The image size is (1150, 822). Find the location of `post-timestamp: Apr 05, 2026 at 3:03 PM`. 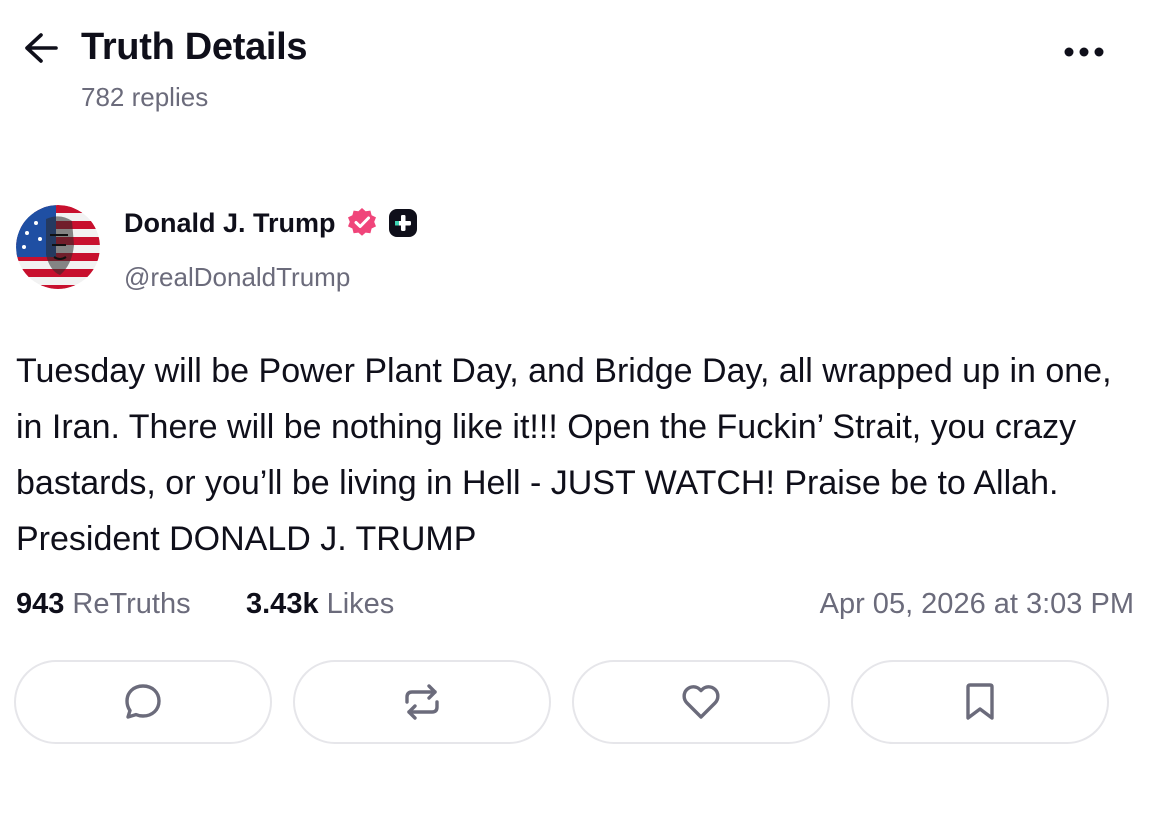

post-timestamp: Apr 05, 2026 at 3:03 PM is located at coordinates (976, 604).